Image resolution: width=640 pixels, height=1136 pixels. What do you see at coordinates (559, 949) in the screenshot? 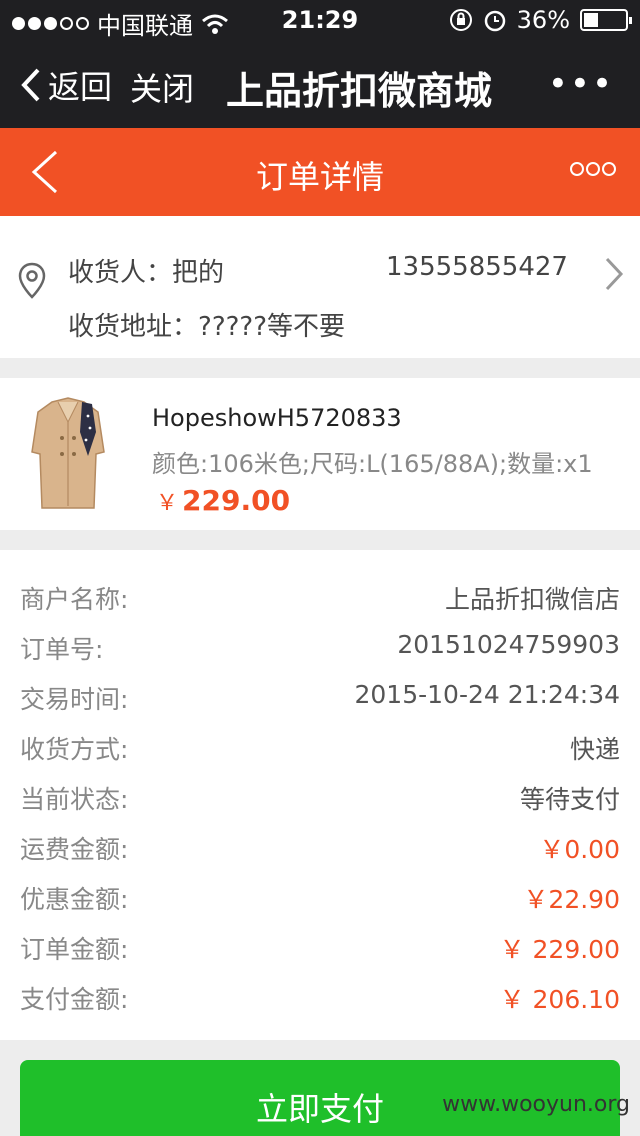
I see `detail-value: ￥ 229.00` at bounding box center [559, 949].